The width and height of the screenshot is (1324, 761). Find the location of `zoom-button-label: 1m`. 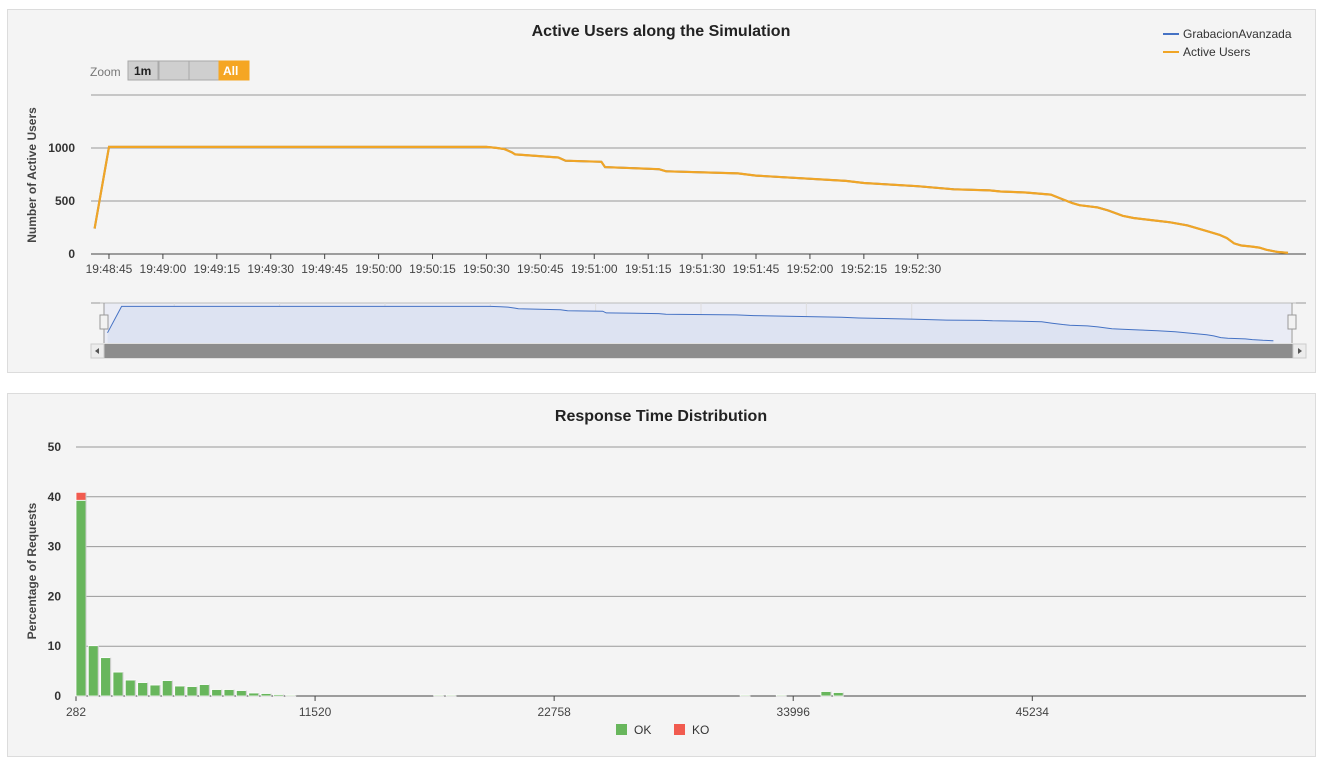

zoom-button-label: 1m is located at coordinates (142, 71).